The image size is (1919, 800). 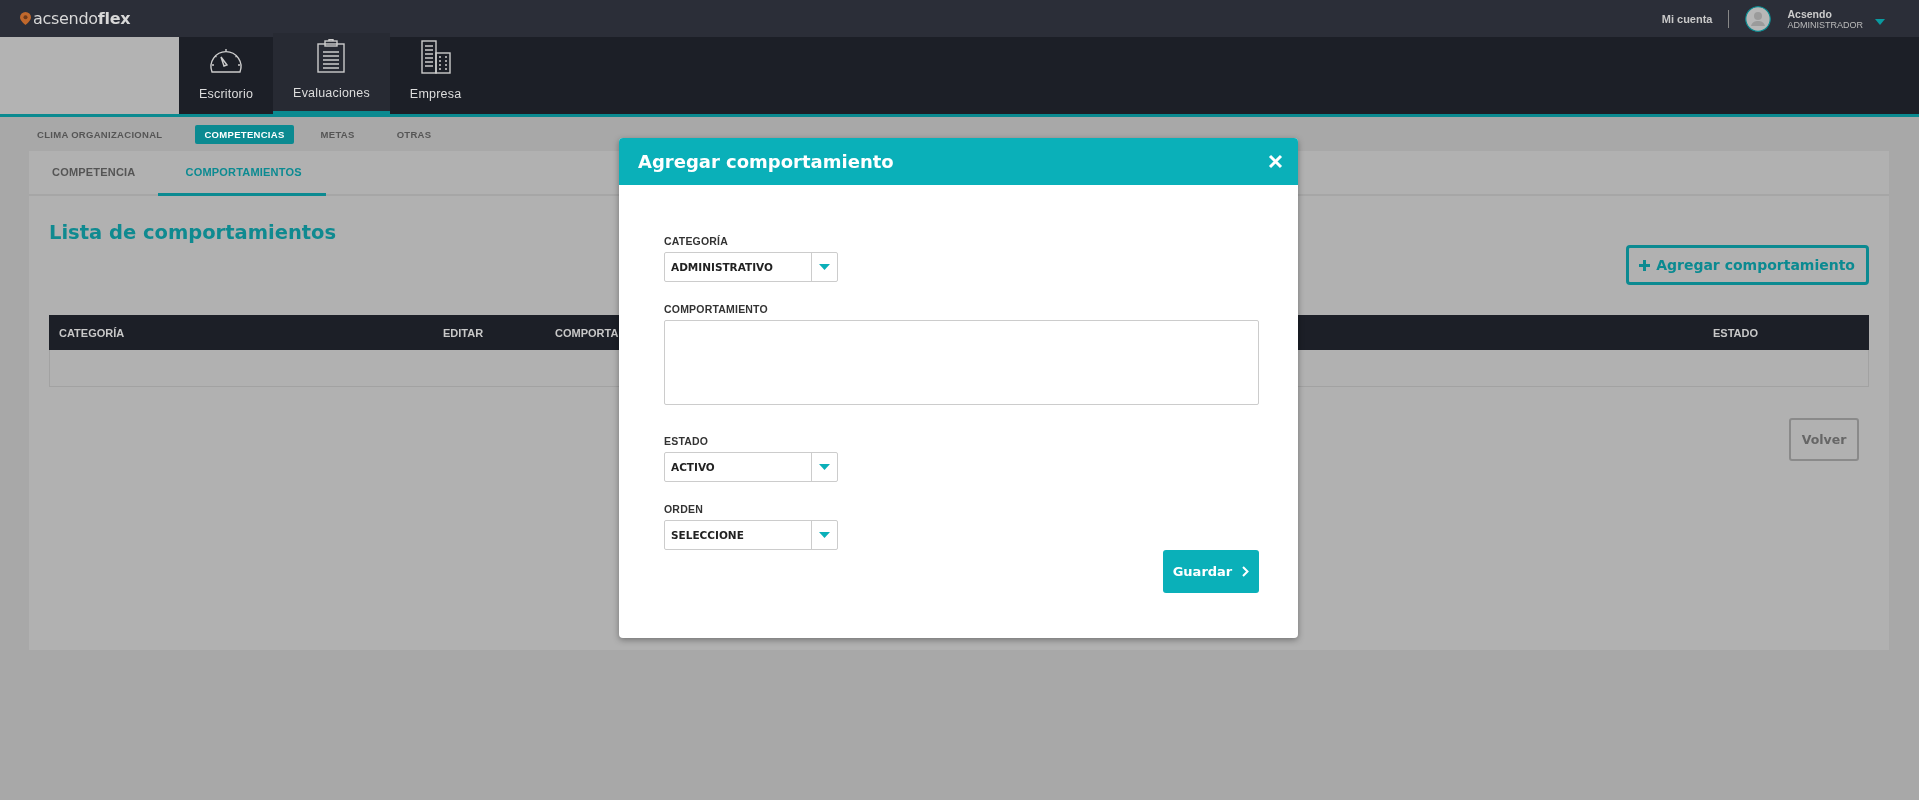 I want to click on field-label: ORDEN, so click(x=683, y=509).